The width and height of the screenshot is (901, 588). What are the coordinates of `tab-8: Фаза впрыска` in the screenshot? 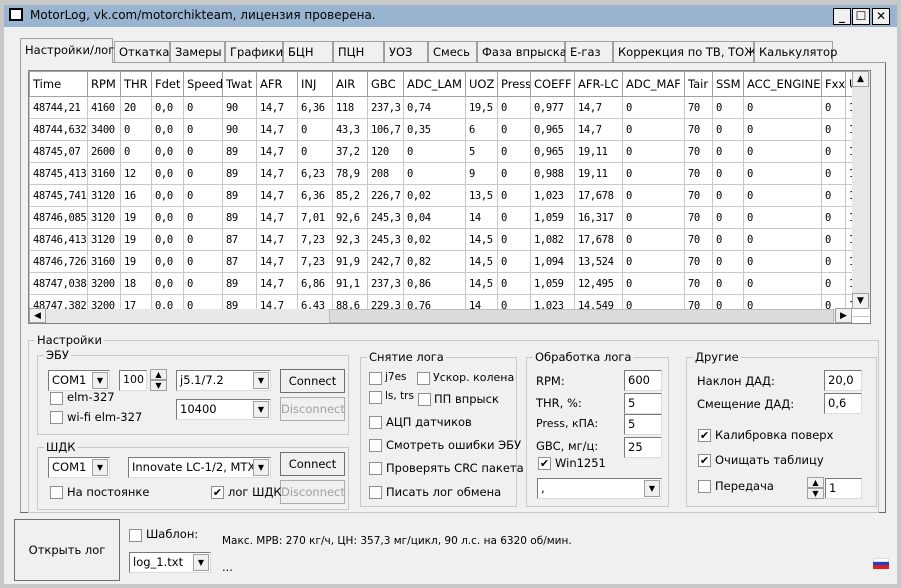 It's located at (522, 51).